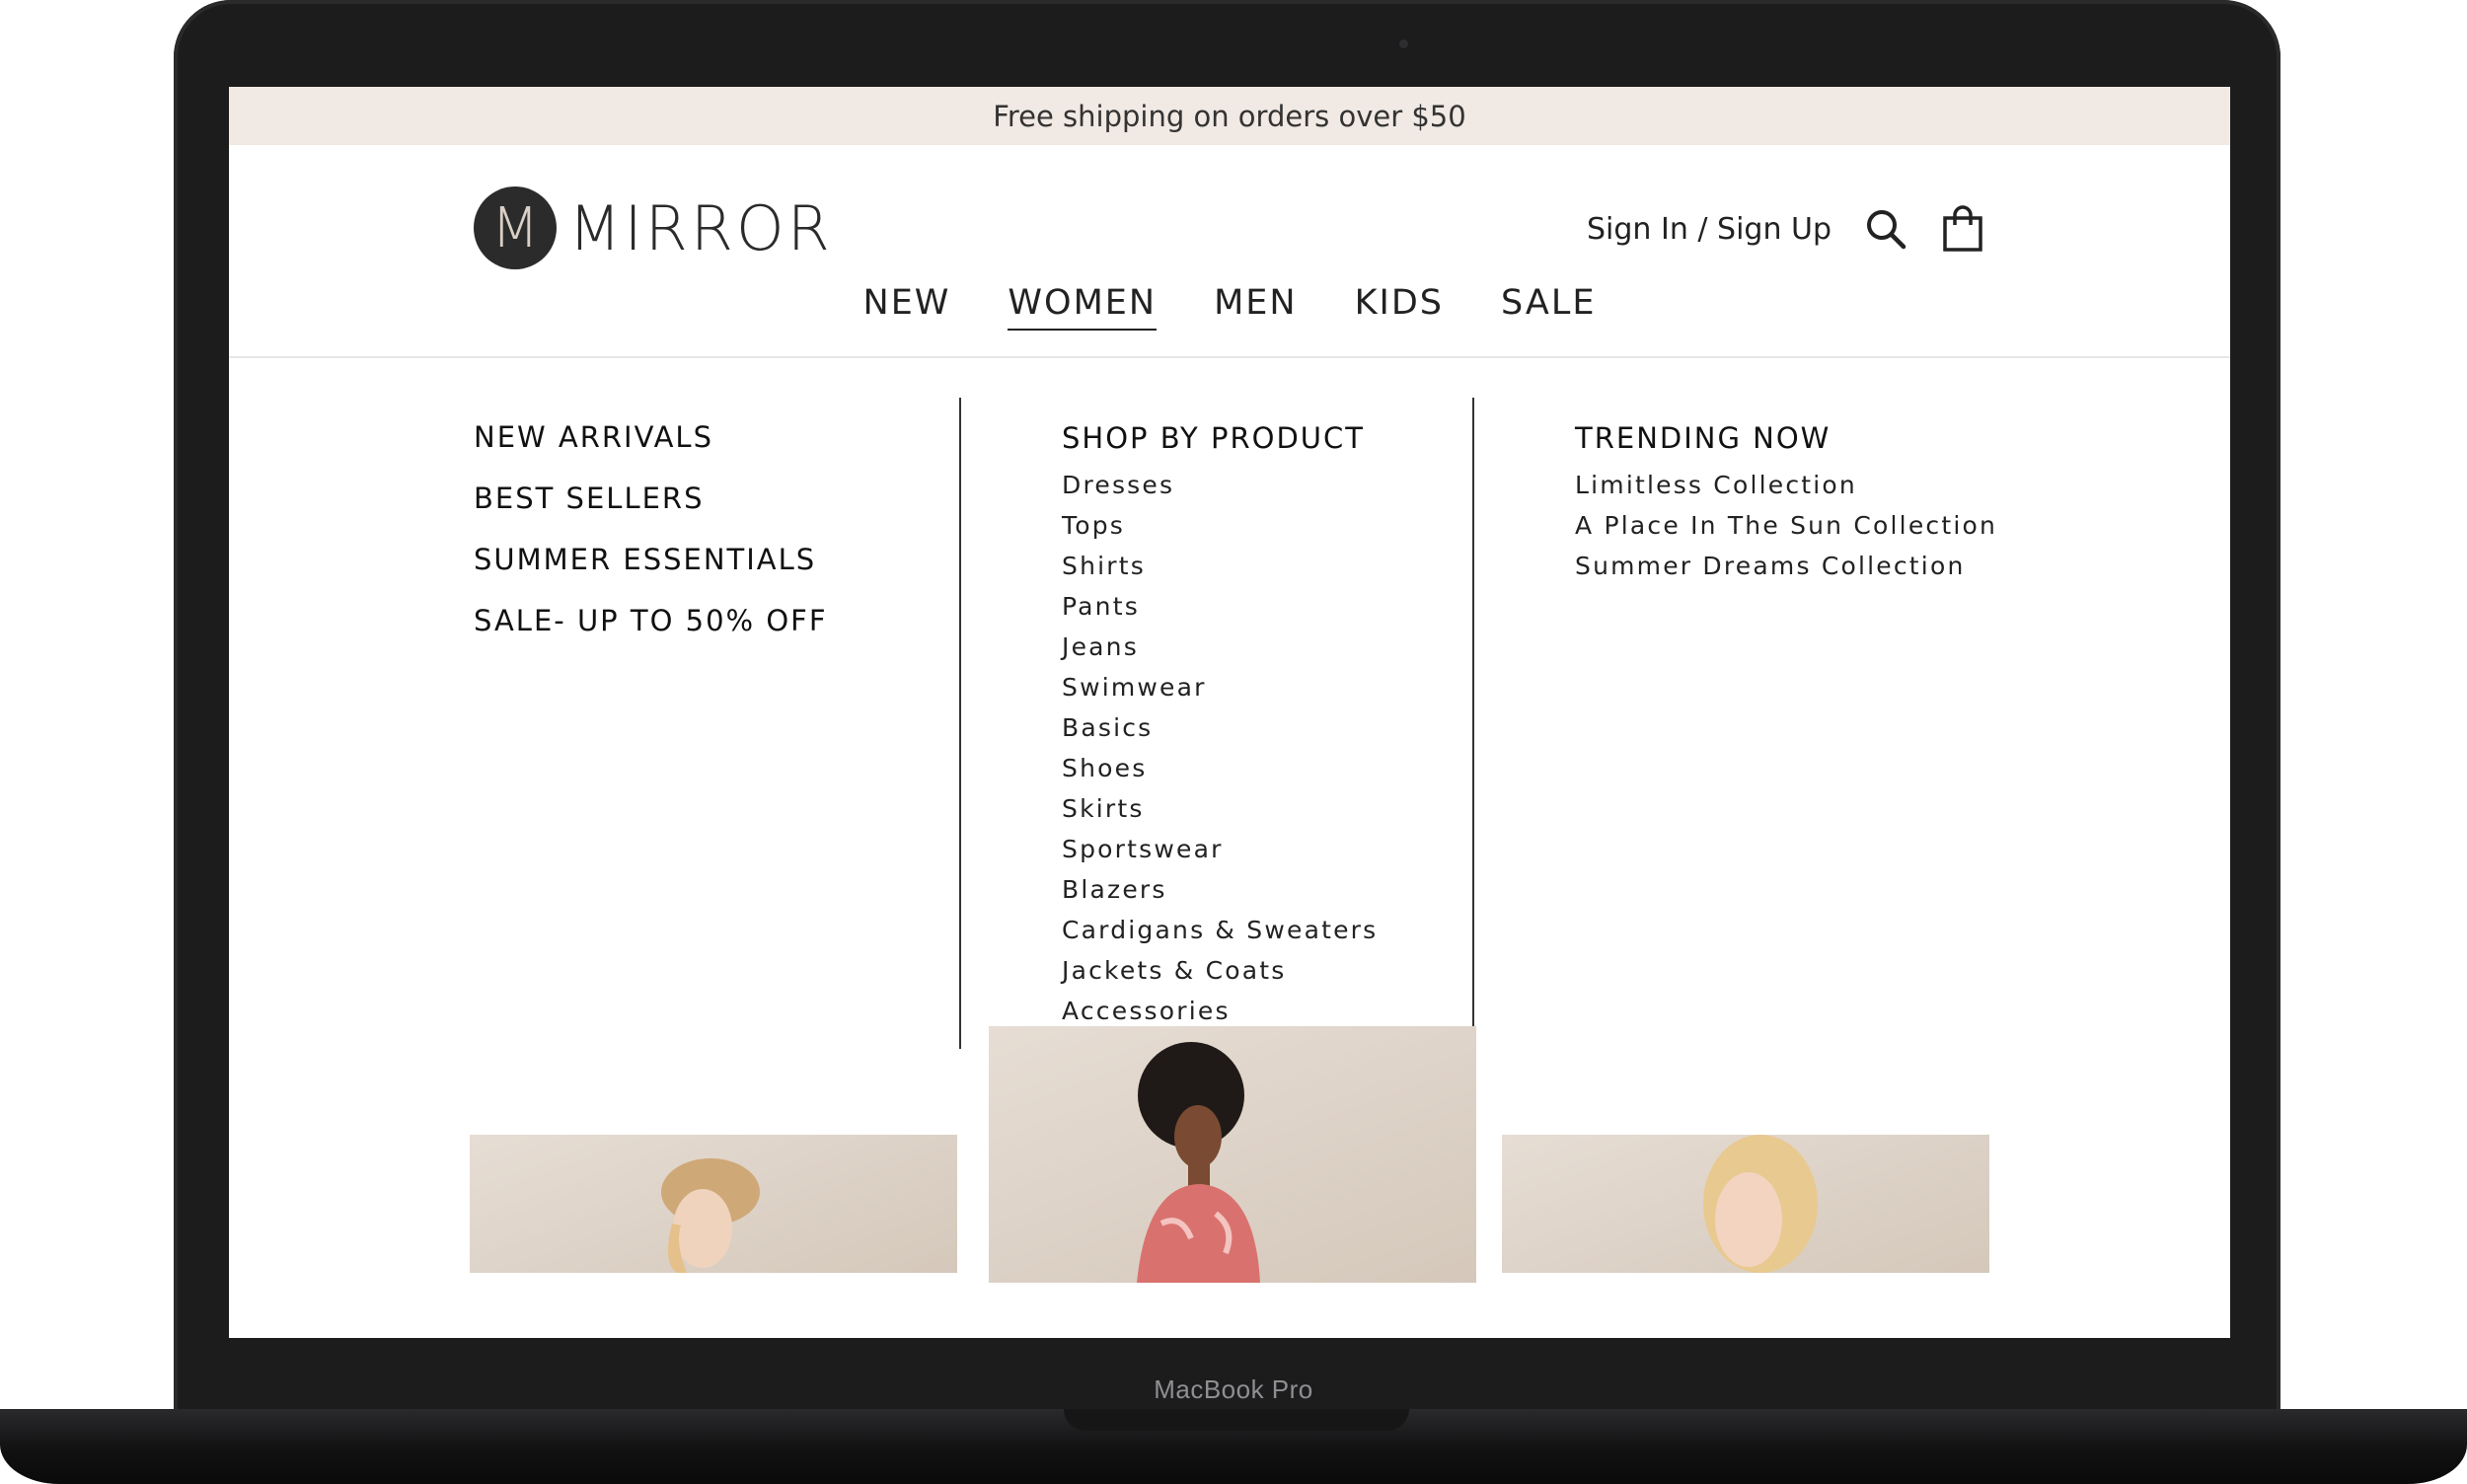 The height and width of the screenshot is (1484, 2467). What do you see at coordinates (1213, 438) in the screenshot?
I see `shop-by-product-heading: SHOP BY PRODUCT` at bounding box center [1213, 438].